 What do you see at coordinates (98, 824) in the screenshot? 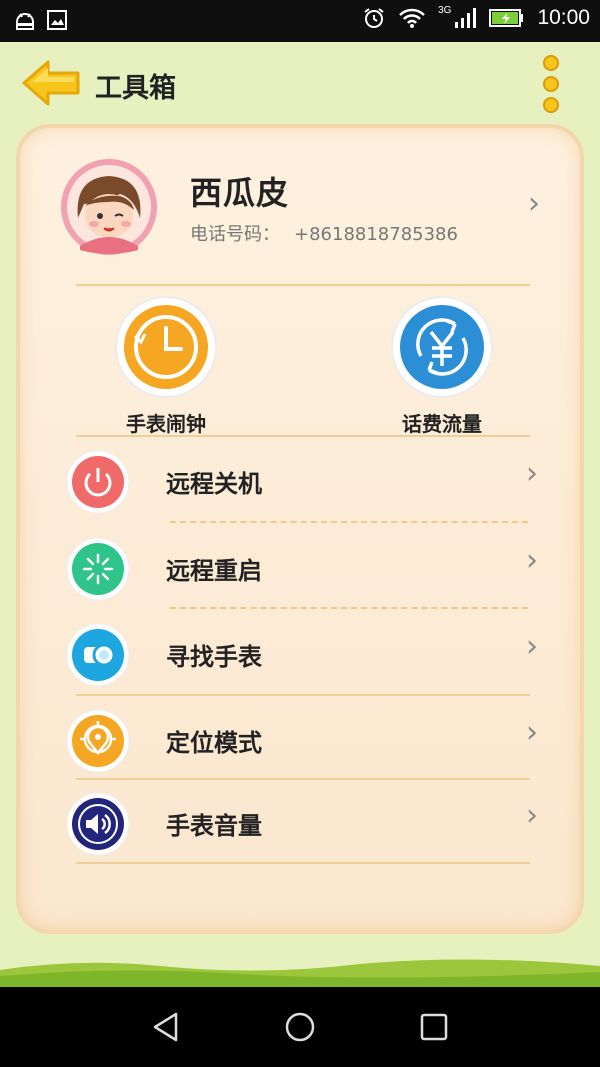
I see `volume-icon` at bounding box center [98, 824].